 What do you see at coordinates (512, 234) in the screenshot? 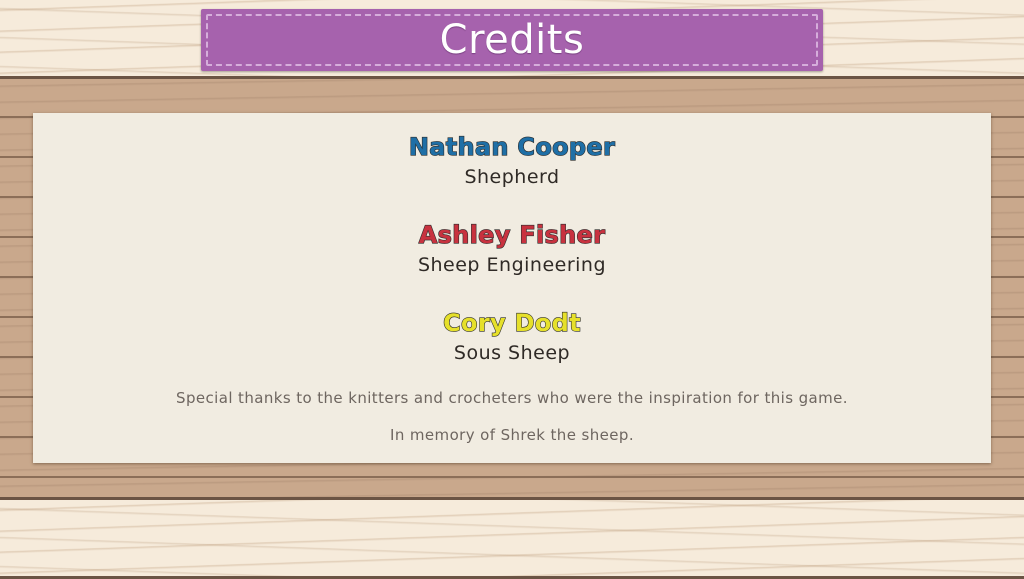
I see `credit-name-2: Ashley Fisher` at bounding box center [512, 234].